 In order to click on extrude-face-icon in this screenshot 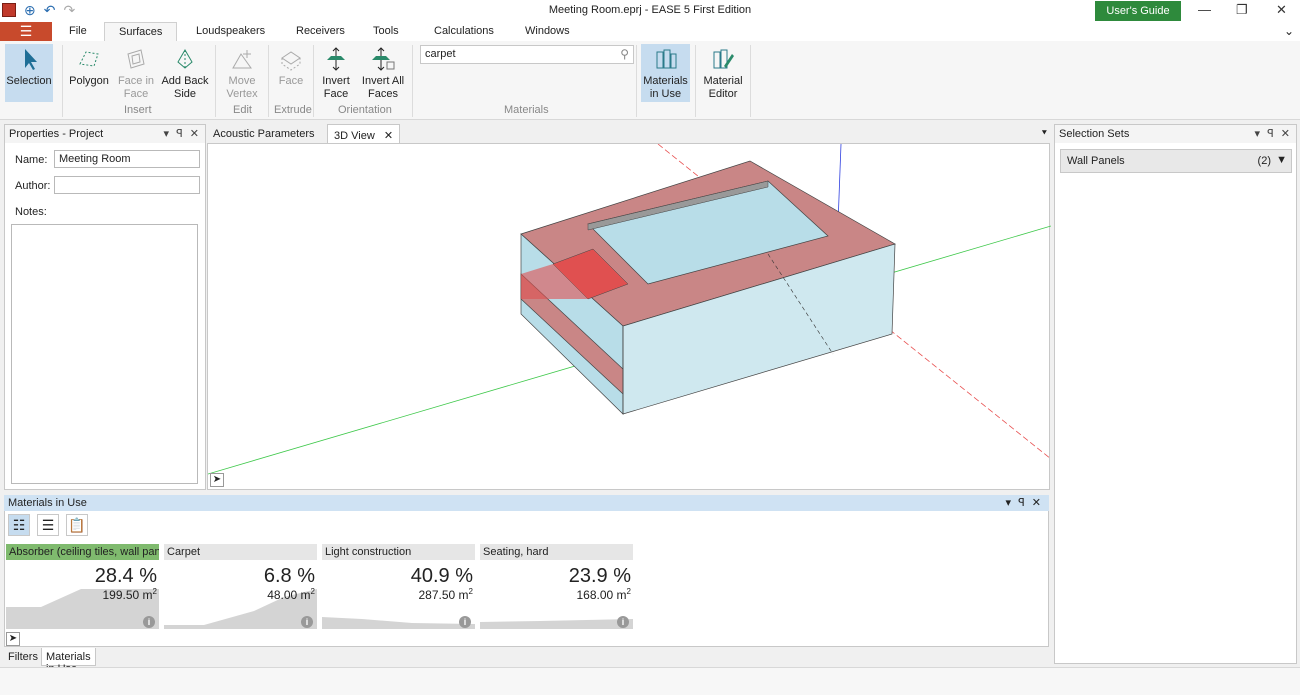, I will do `click(291, 61)`.